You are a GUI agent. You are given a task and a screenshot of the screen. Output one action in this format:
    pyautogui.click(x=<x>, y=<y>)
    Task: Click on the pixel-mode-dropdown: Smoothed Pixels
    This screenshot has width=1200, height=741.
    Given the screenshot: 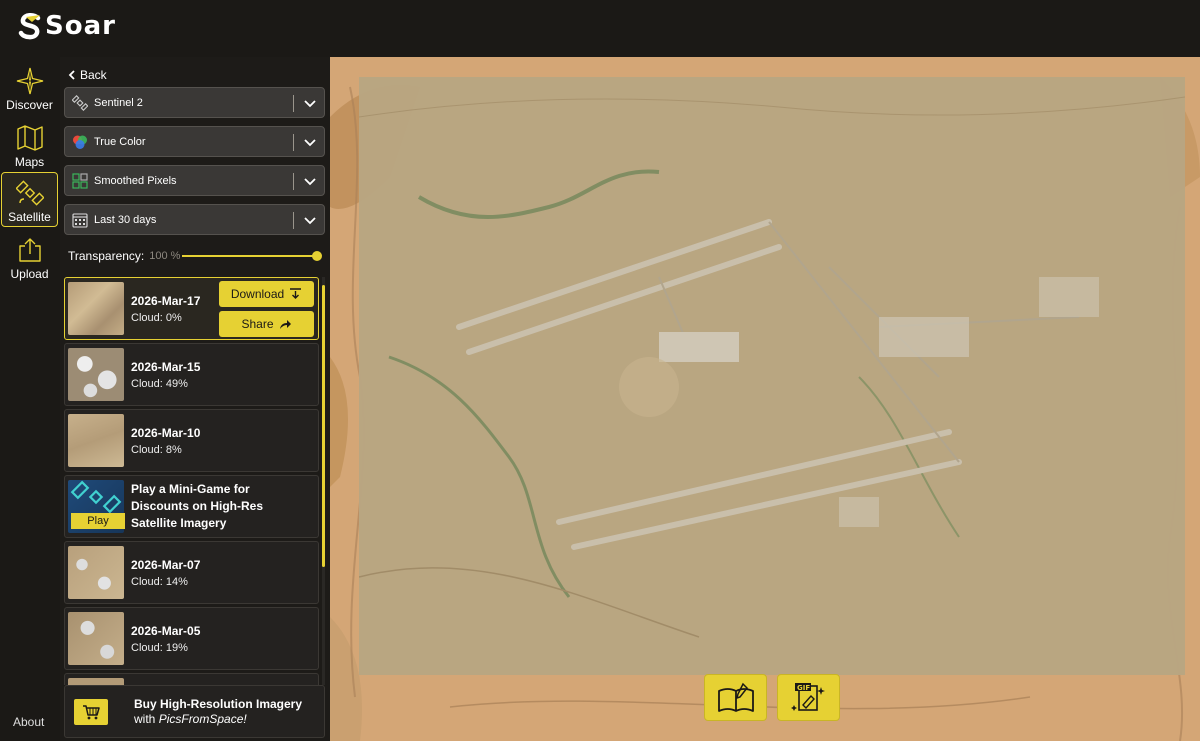 What is the action you would take?
    pyautogui.click(x=194, y=180)
    